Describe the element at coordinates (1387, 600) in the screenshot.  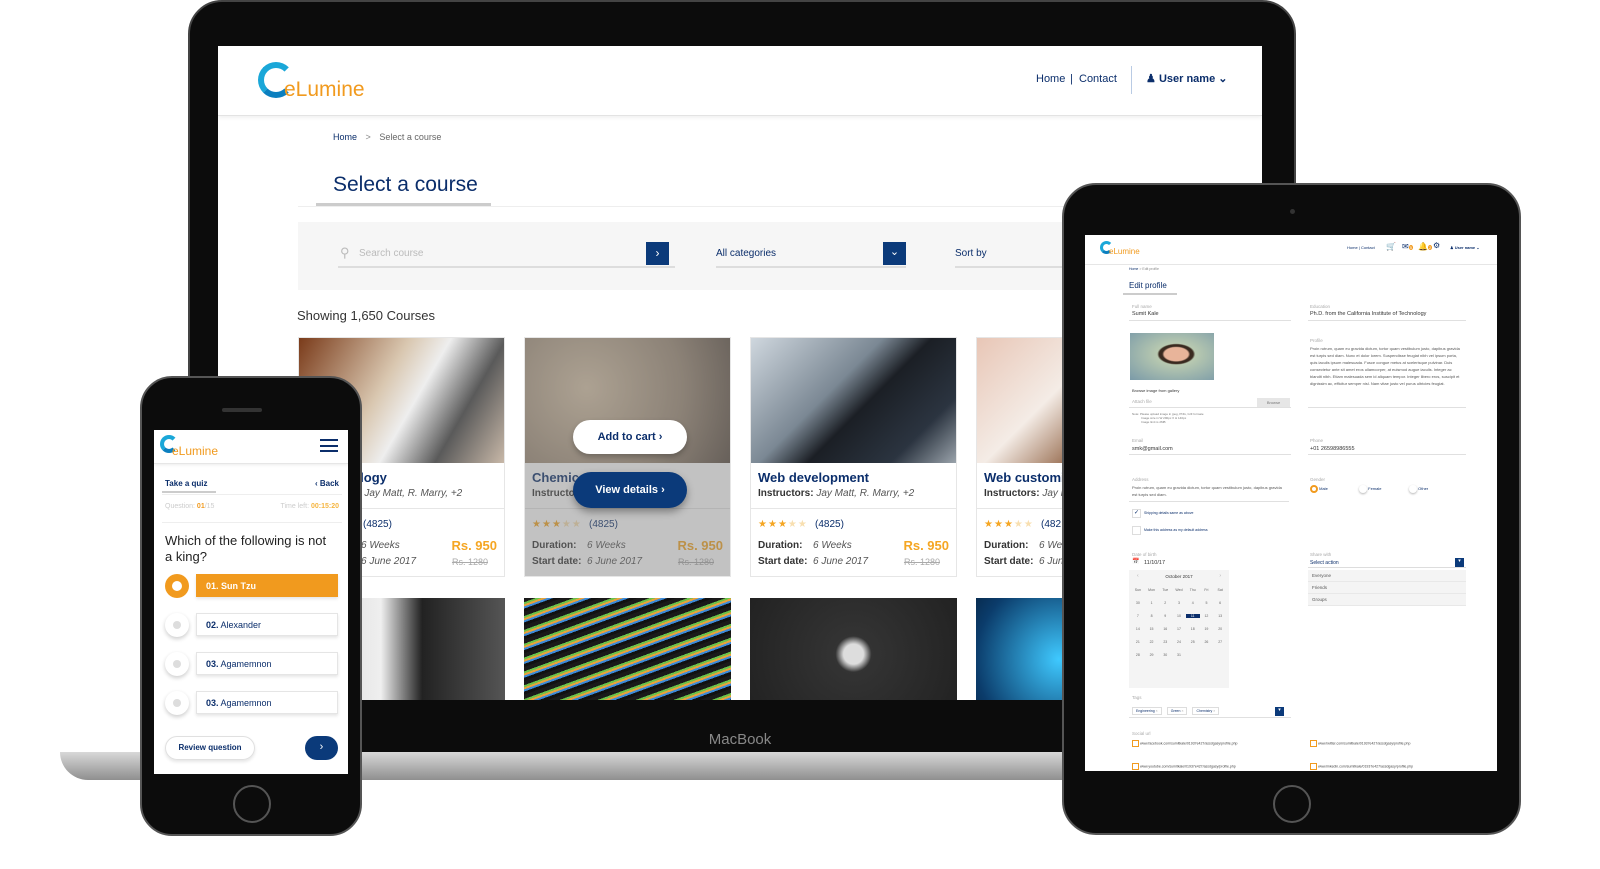
I see `share-option: Groups` at that location.